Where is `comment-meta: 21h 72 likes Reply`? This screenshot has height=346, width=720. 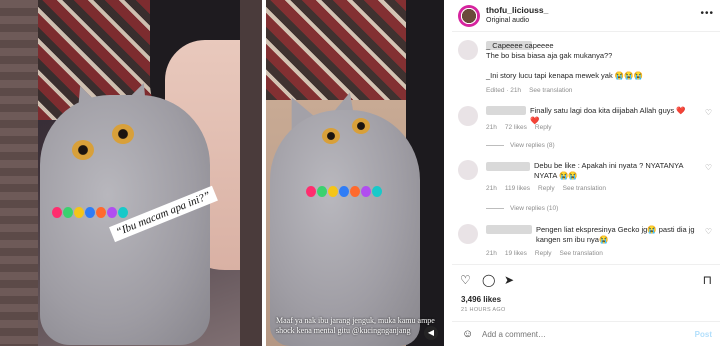
comment-meta: 21h 72 likes Reply is located at coordinates (519, 127).